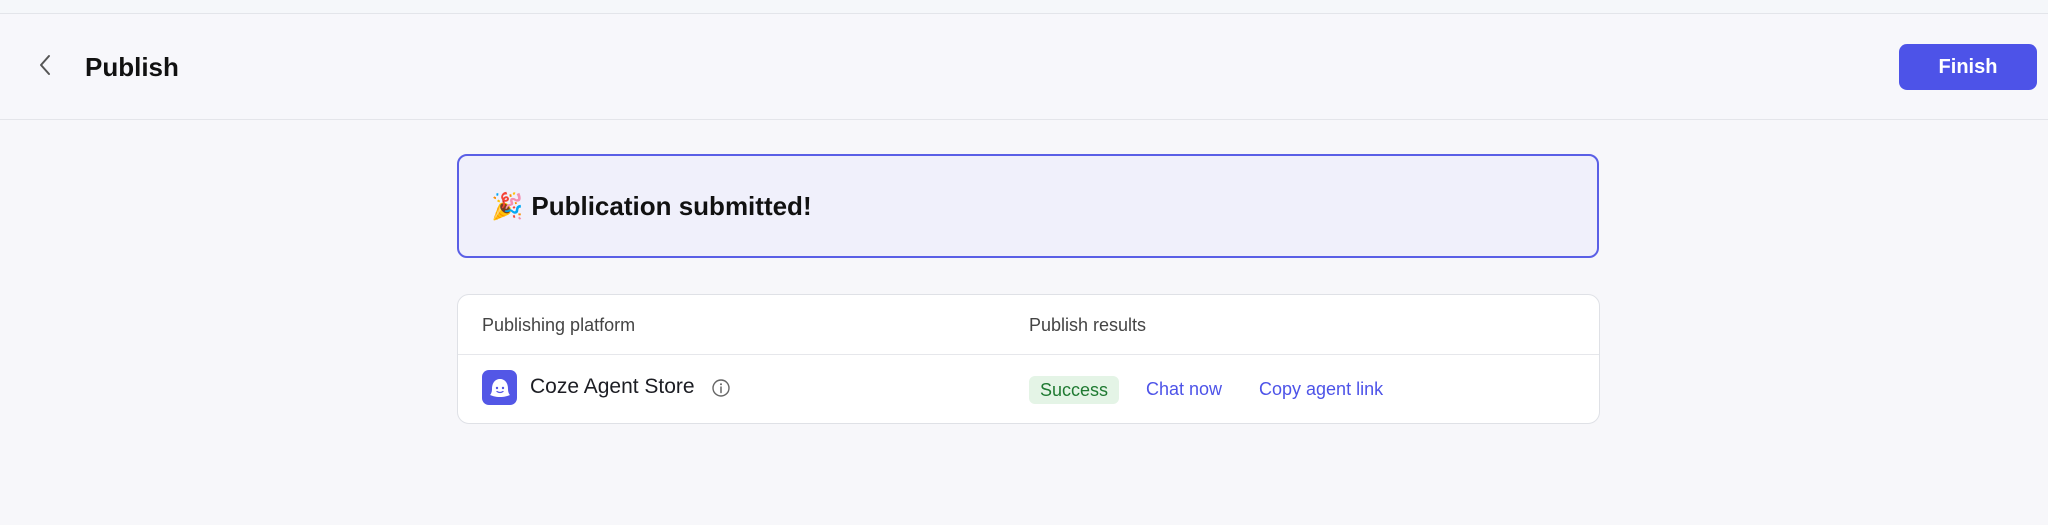  What do you see at coordinates (721, 388) in the screenshot?
I see `info-icon` at bounding box center [721, 388].